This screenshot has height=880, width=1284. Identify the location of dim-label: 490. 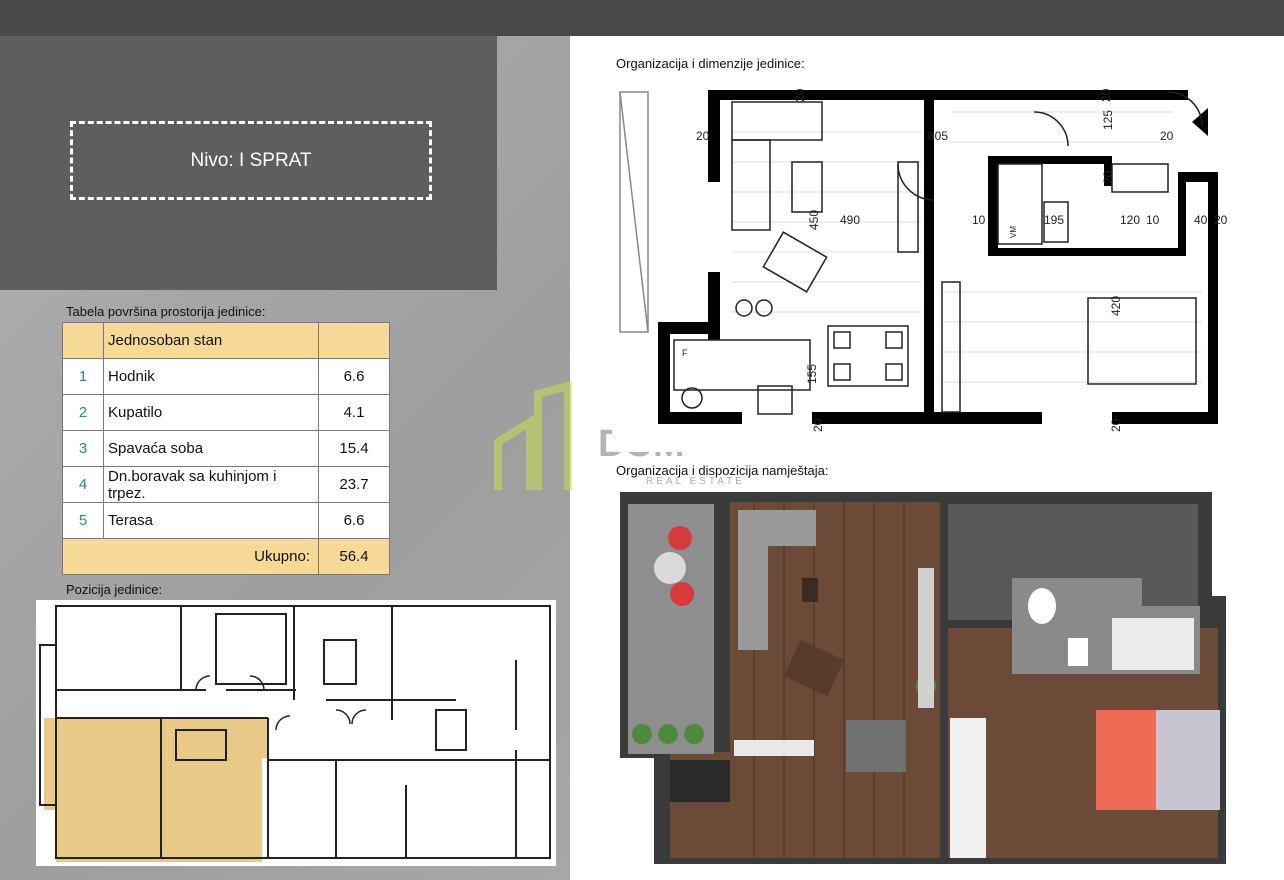
(850, 220).